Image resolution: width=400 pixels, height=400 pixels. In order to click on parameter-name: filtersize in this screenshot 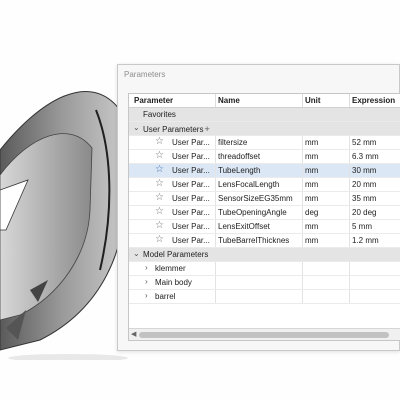, I will do `click(259, 142)`.